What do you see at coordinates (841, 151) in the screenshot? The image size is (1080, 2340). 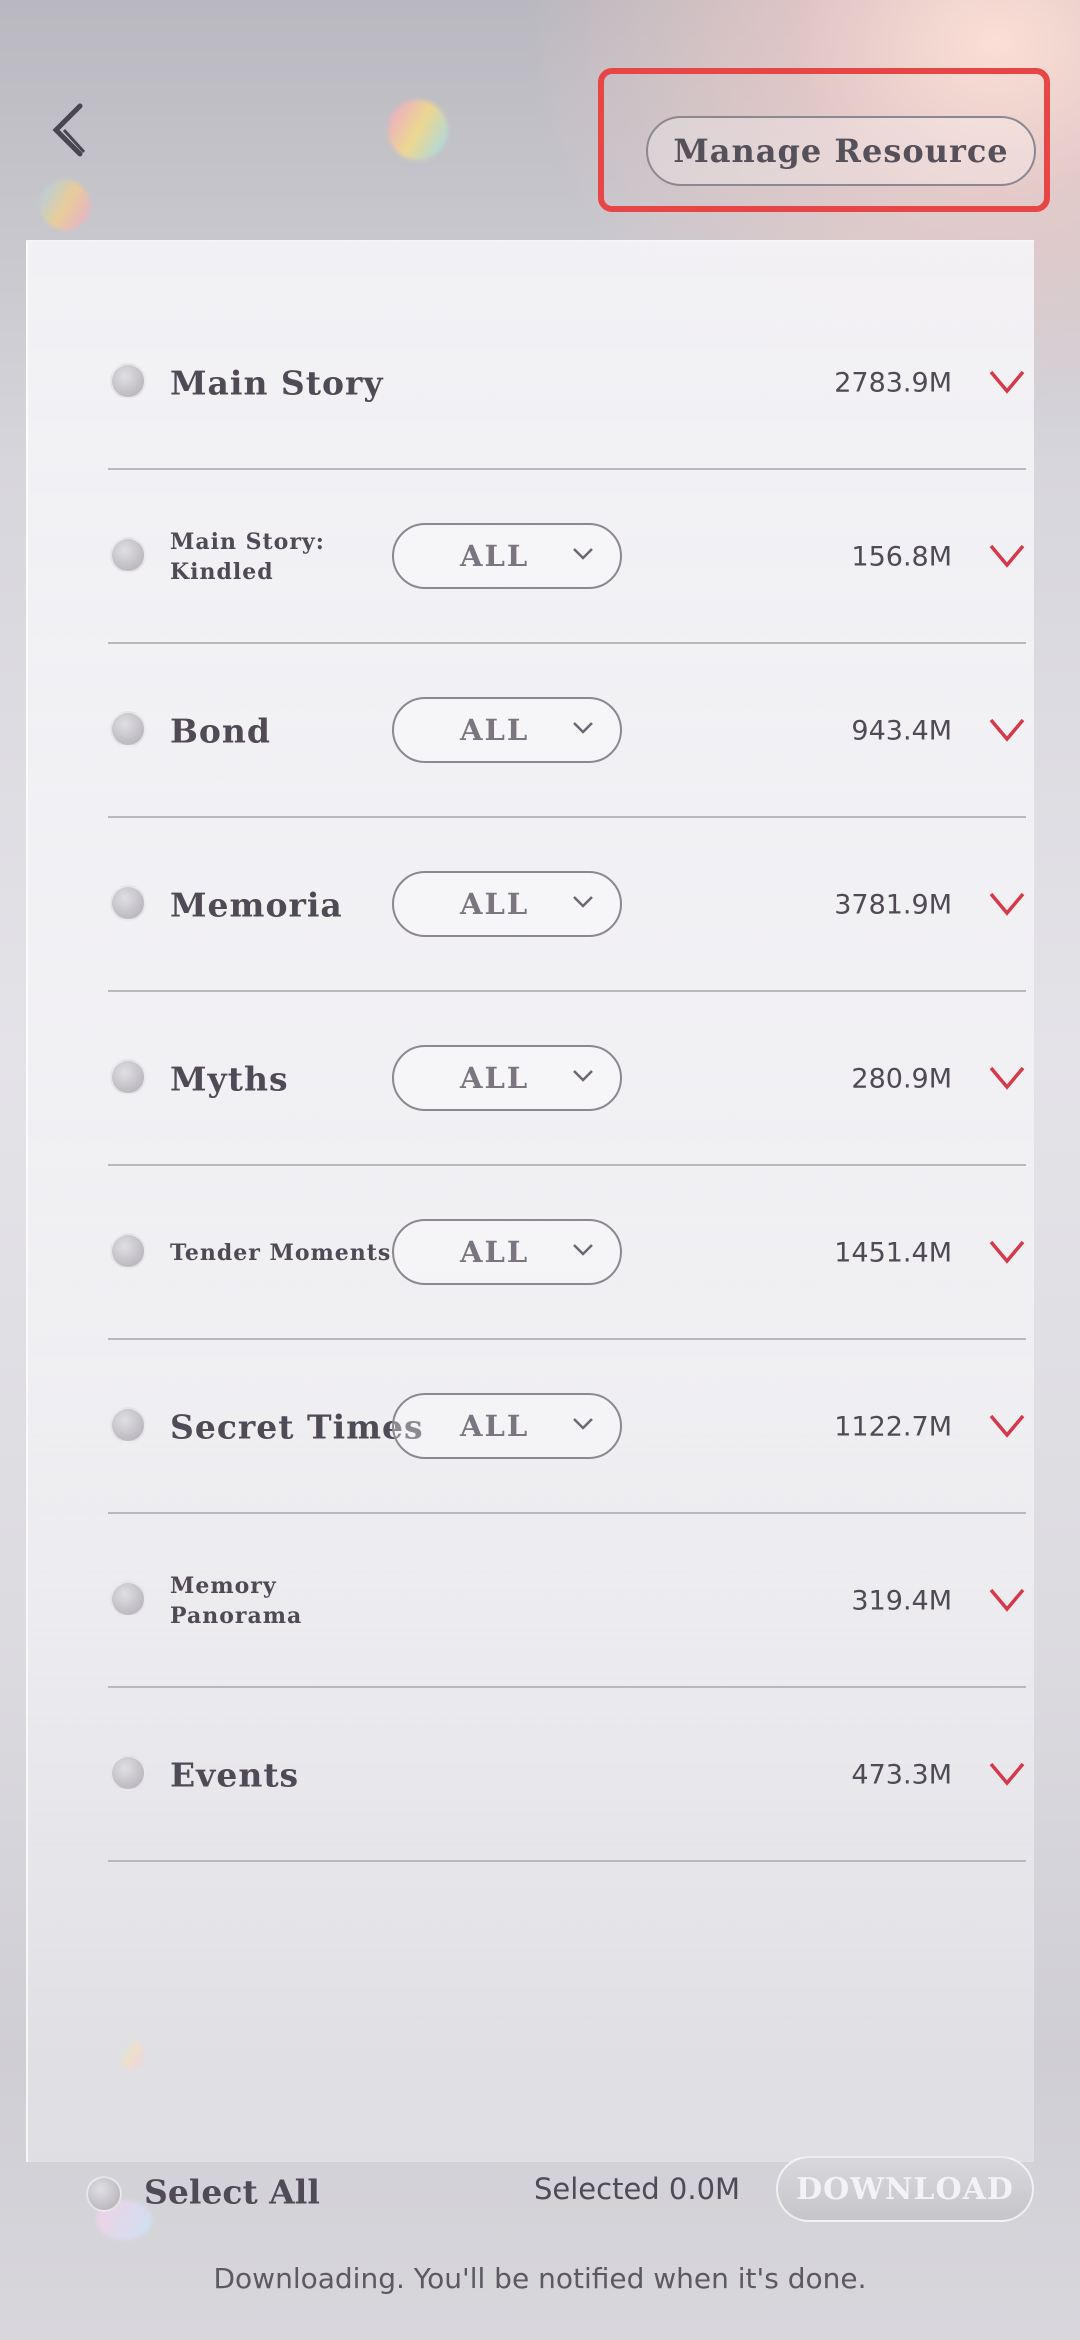 I see `manage-resource-button: Manage Resource` at bounding box center [841, 151].